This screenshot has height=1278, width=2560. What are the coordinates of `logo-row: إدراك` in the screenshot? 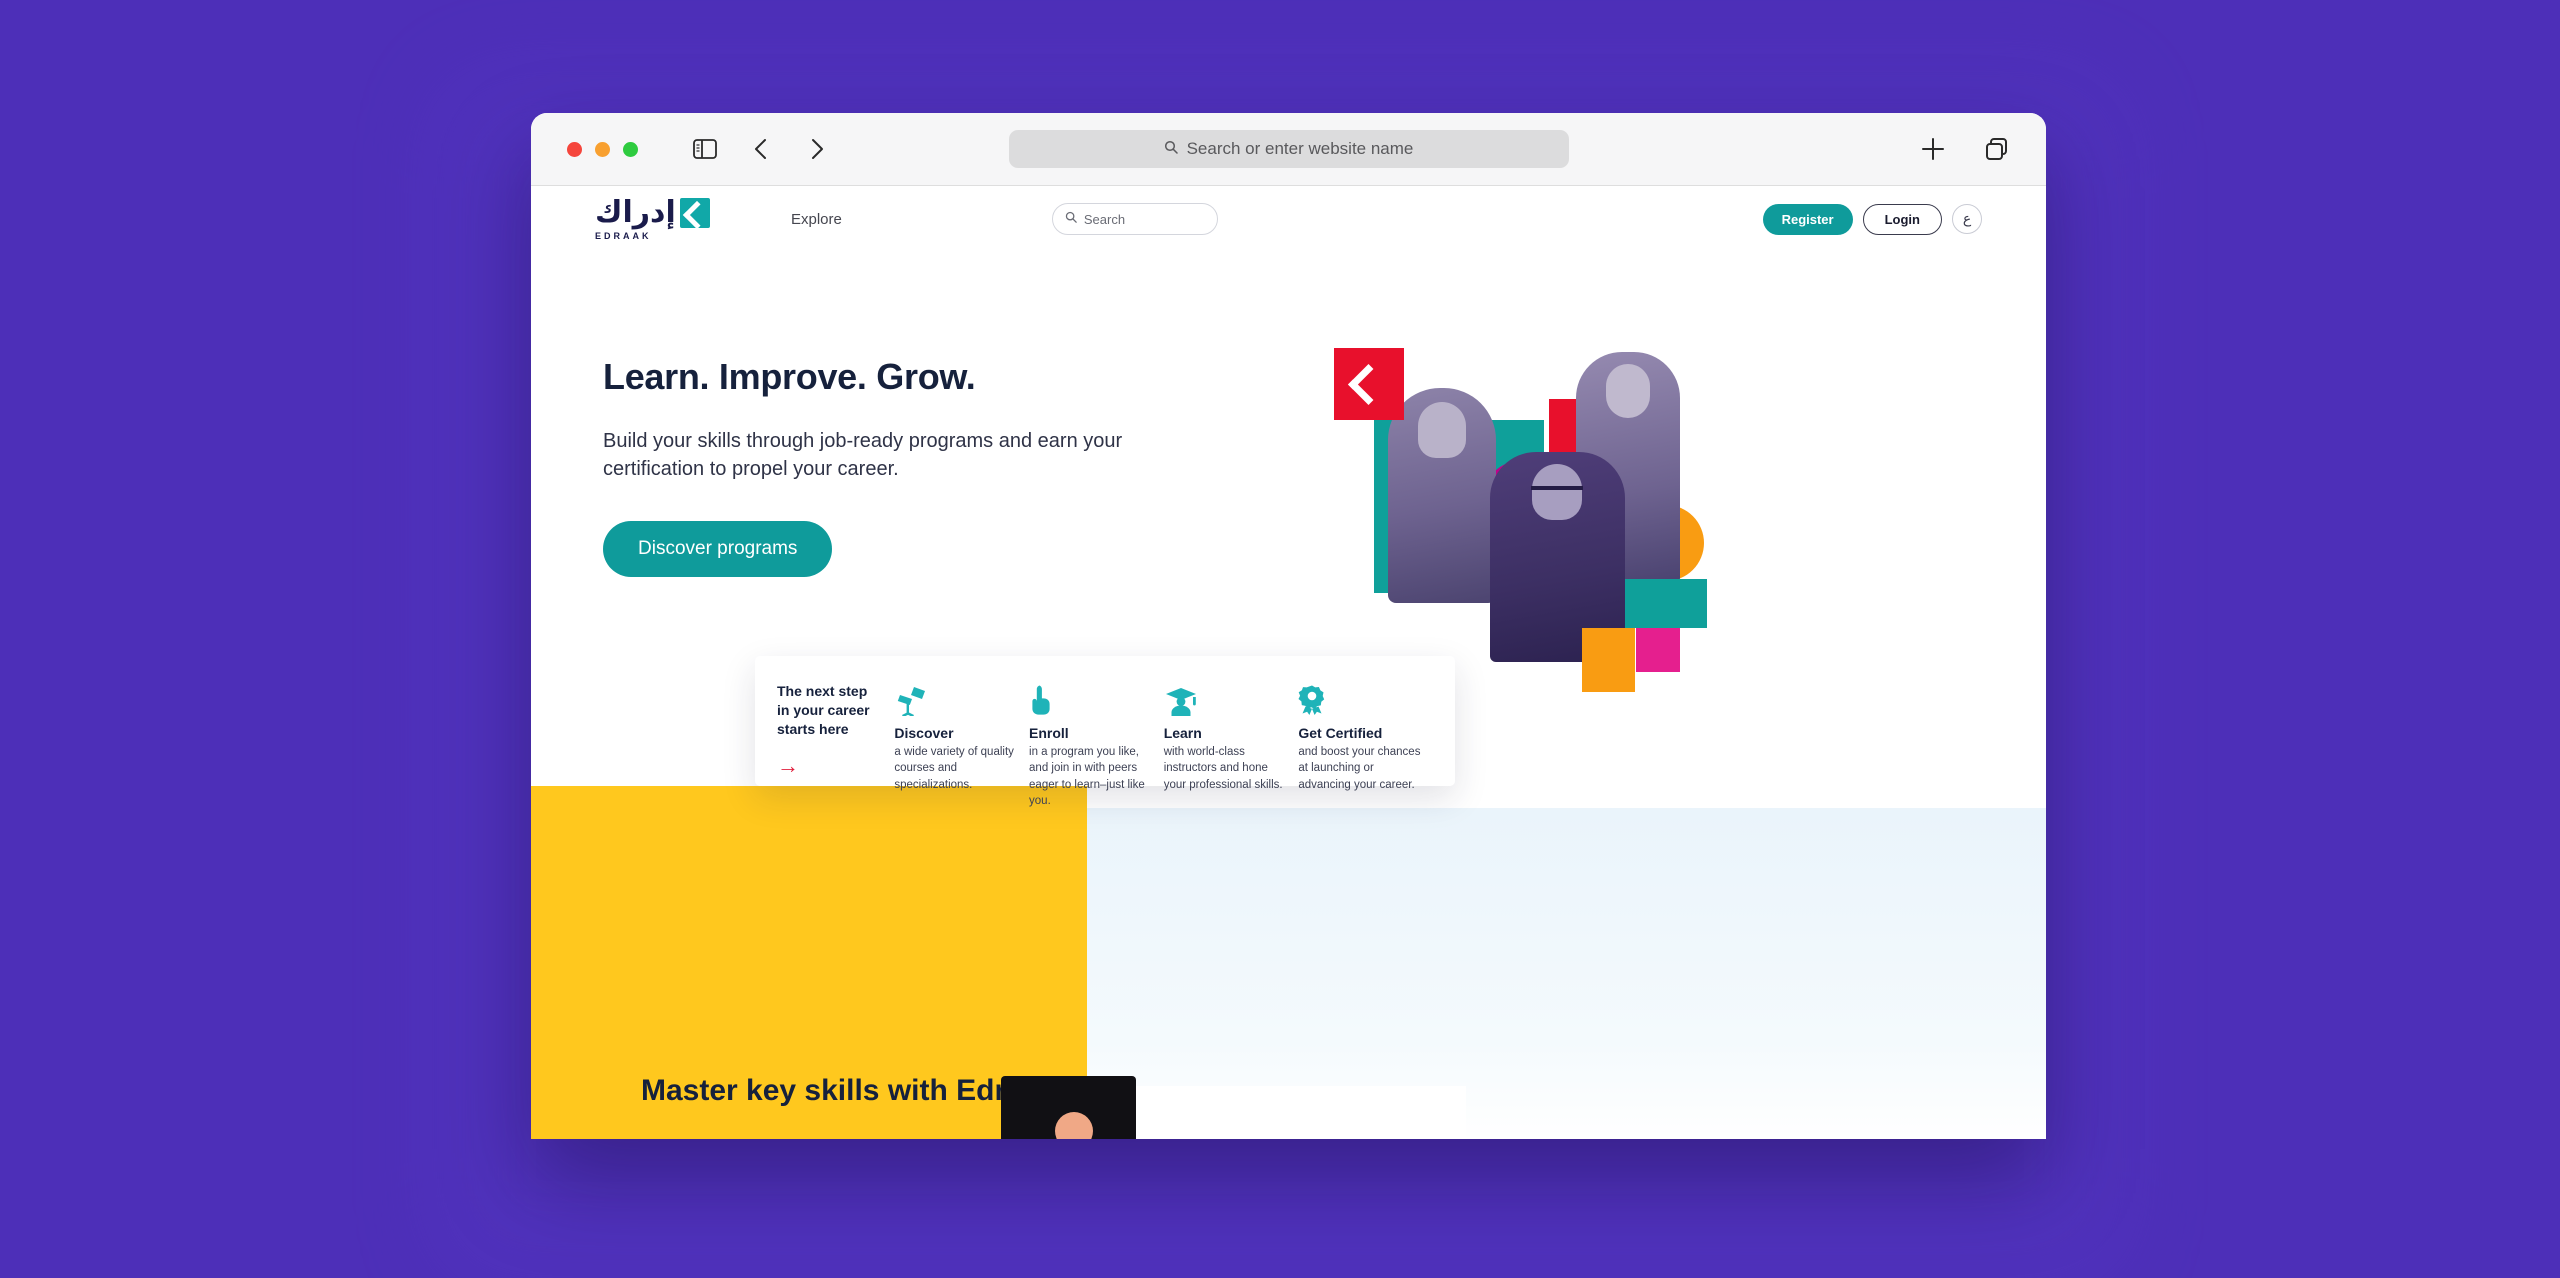 It's located at (652, 212).